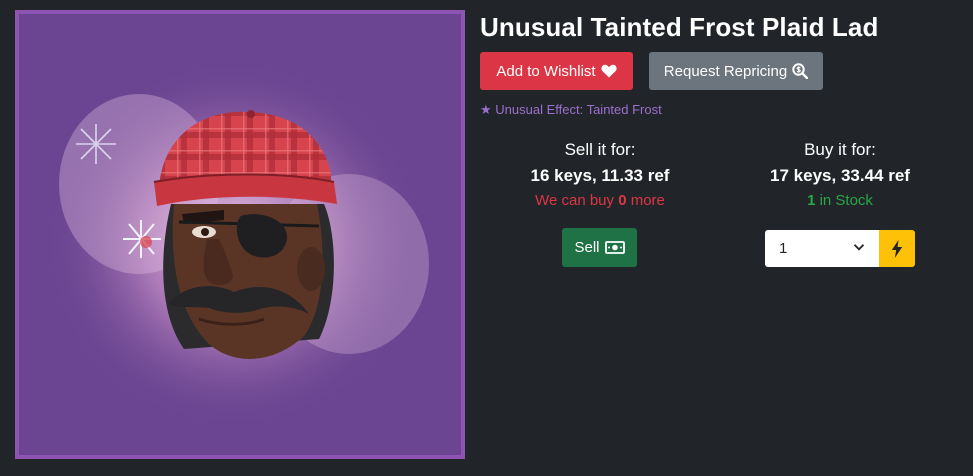 This screenshot has height=476, width=973. I want to click on lightning-bolt-icon, so click(897, 248).